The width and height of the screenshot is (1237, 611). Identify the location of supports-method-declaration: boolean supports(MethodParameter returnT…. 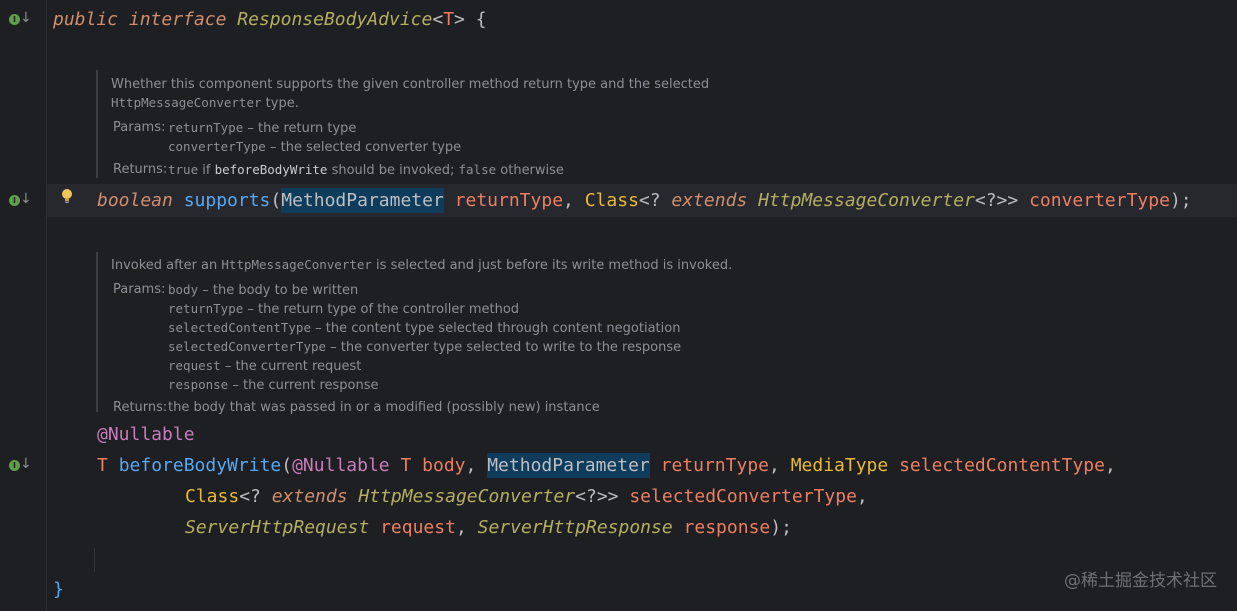
(644, 200).